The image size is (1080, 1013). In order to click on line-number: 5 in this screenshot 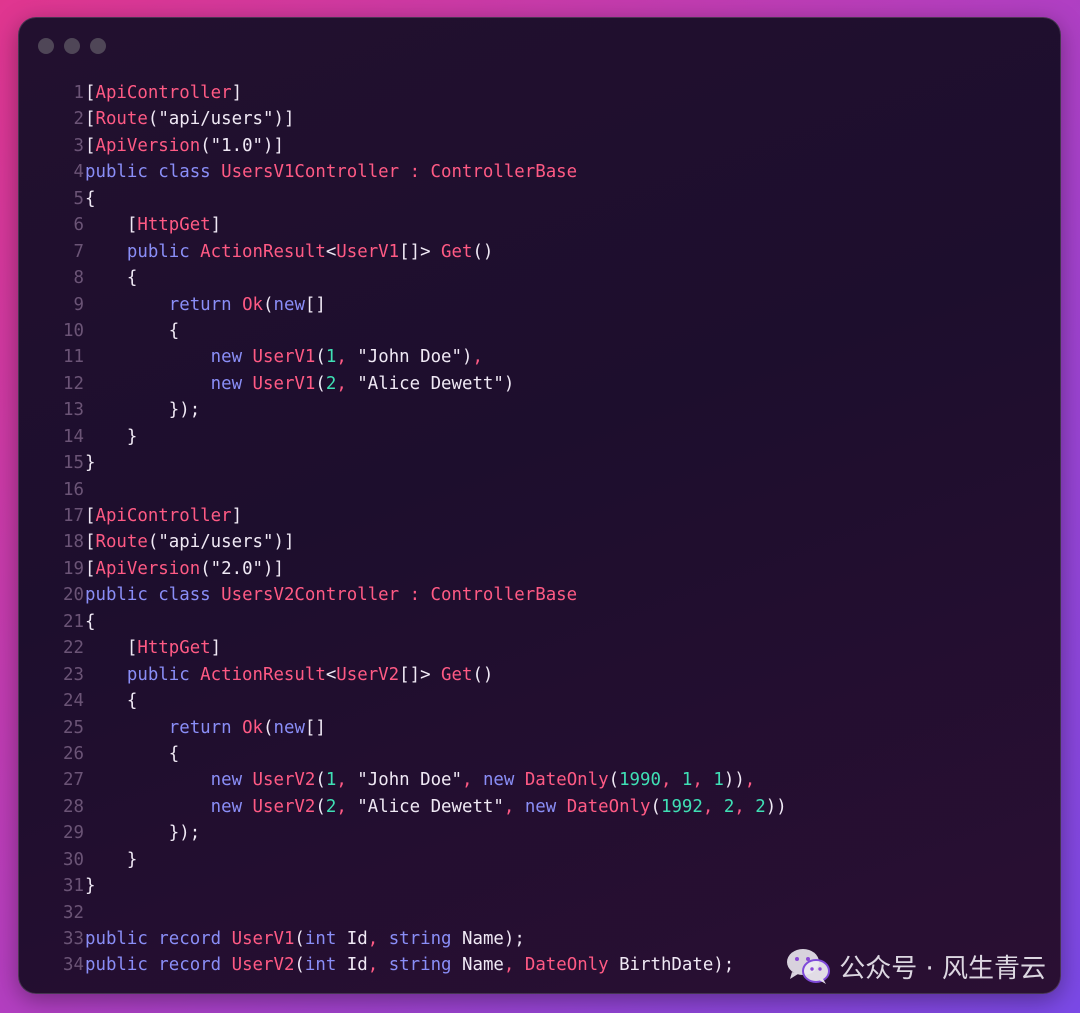, I will do `click(78, 198)`.